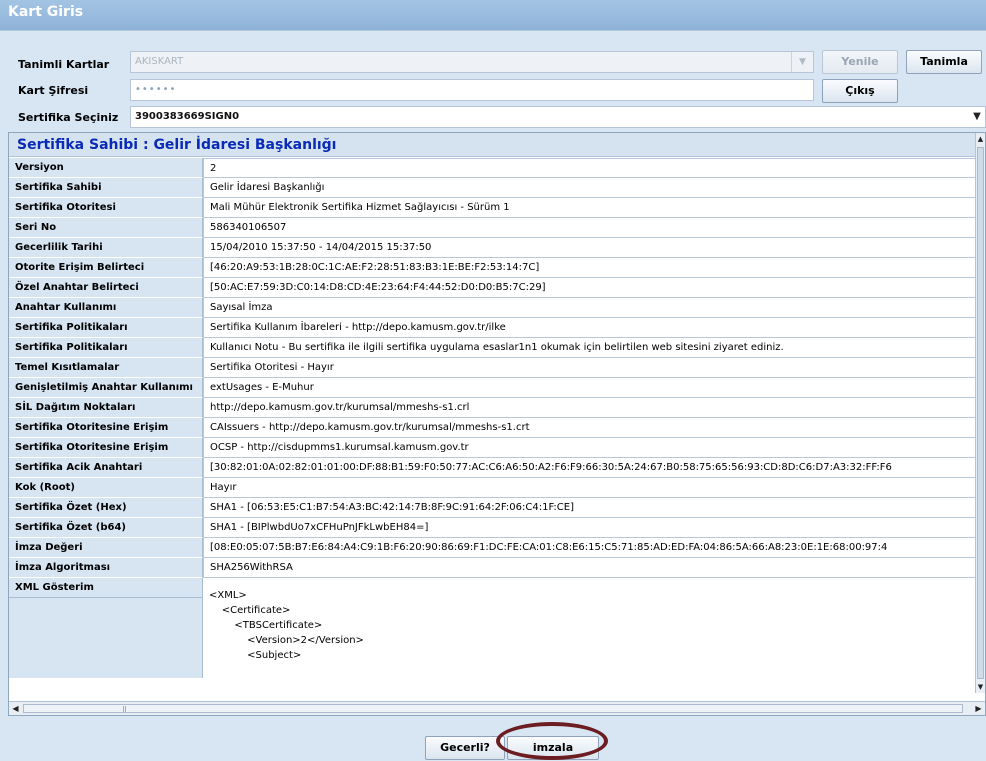  I want to click on exit-button: Çıkış, so click(860, 91).